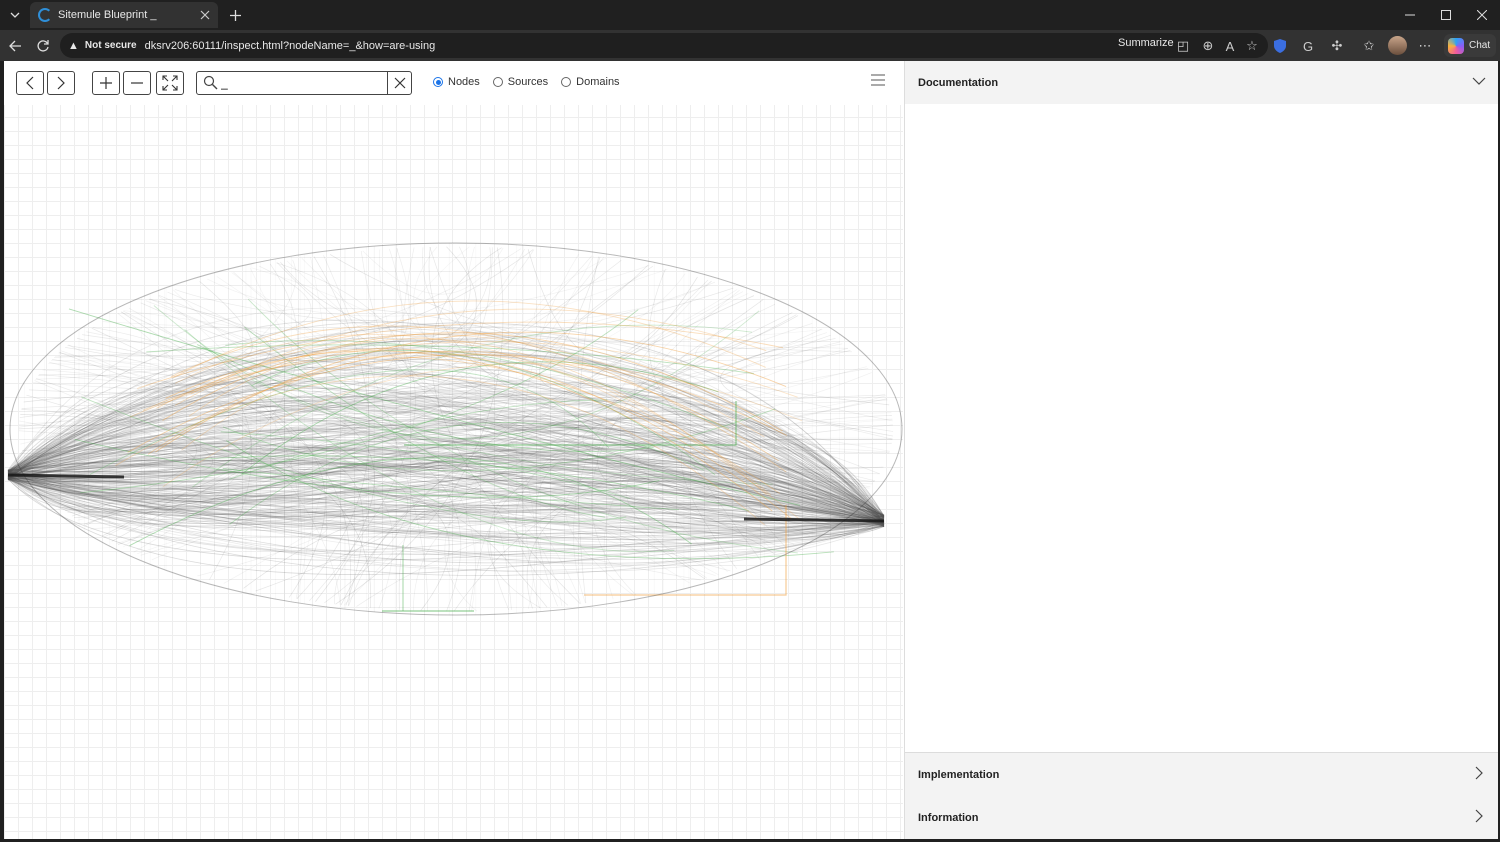 This screenshot has height=842, width=1500. Describe the element at coordinates (438, 82) in the screenshot. I see `radio-nodes-dot` at that location.